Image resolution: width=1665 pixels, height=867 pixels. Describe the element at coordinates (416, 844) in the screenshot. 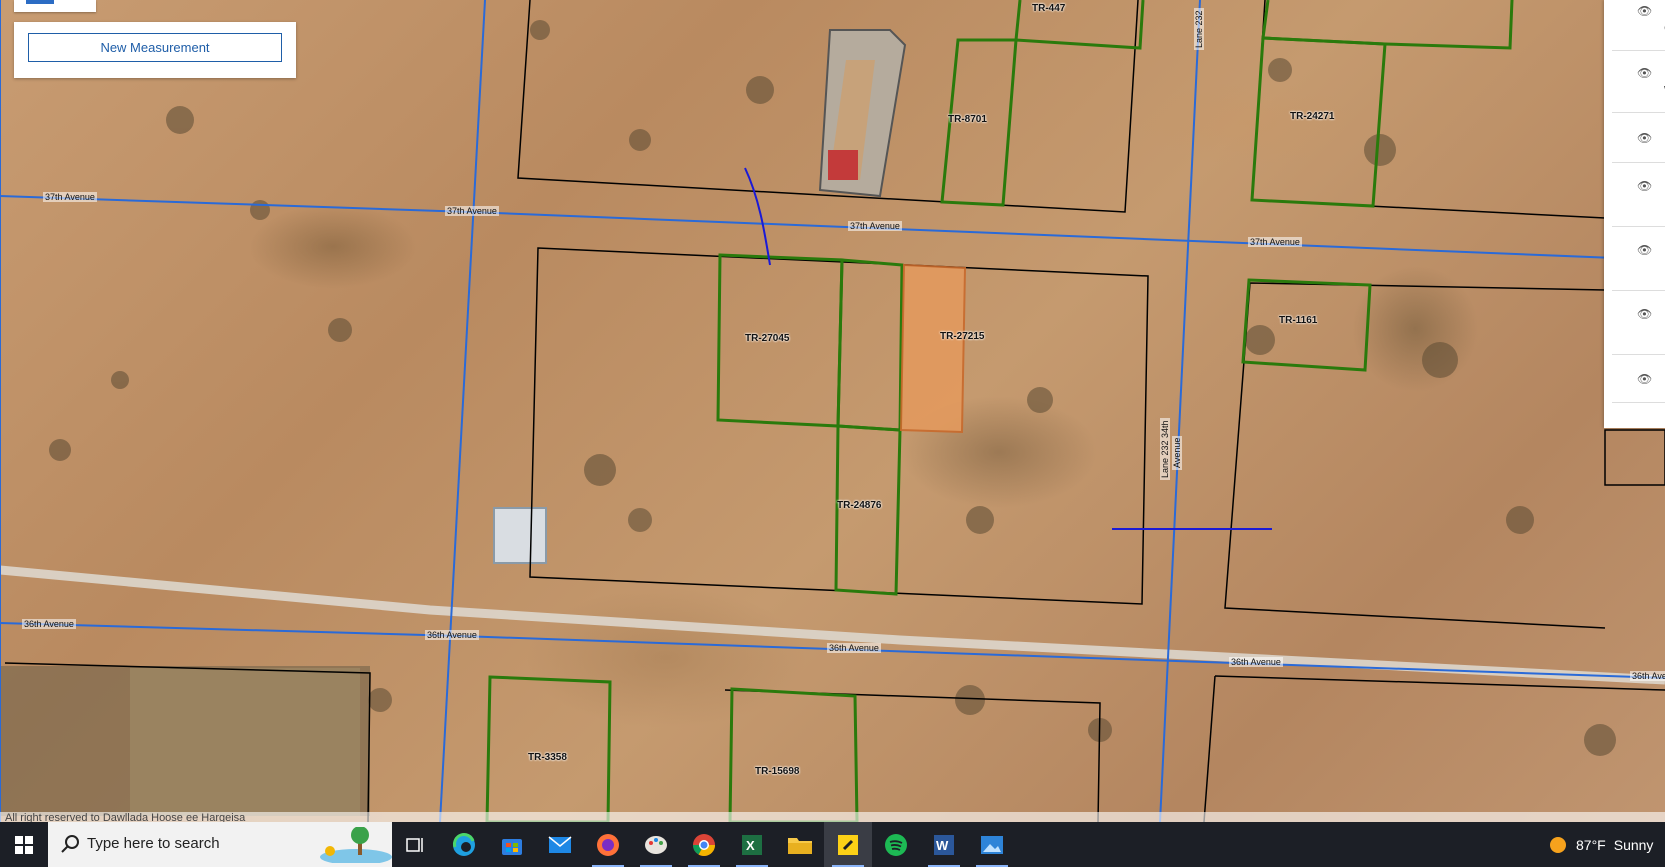

I see `task-view-icon` at that location.